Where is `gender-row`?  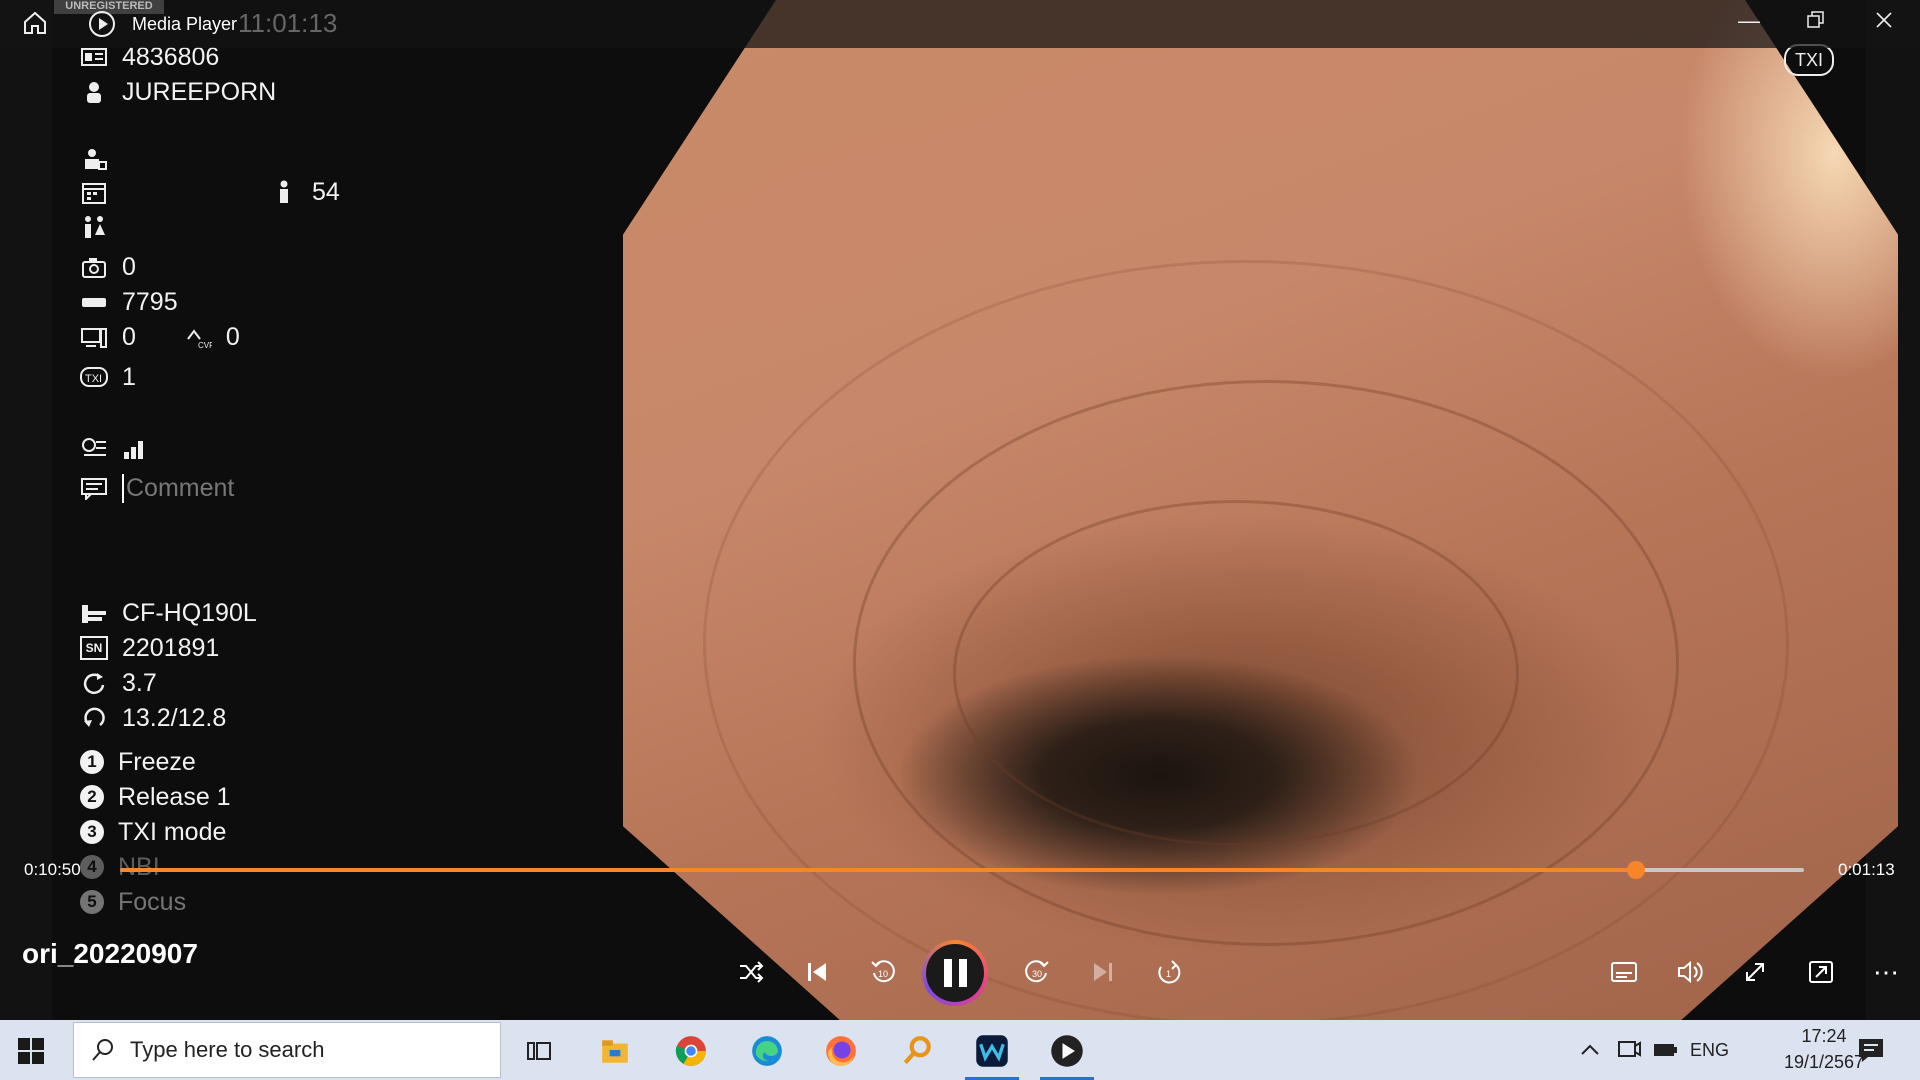 gender-row is located at coordinates (101, 227).